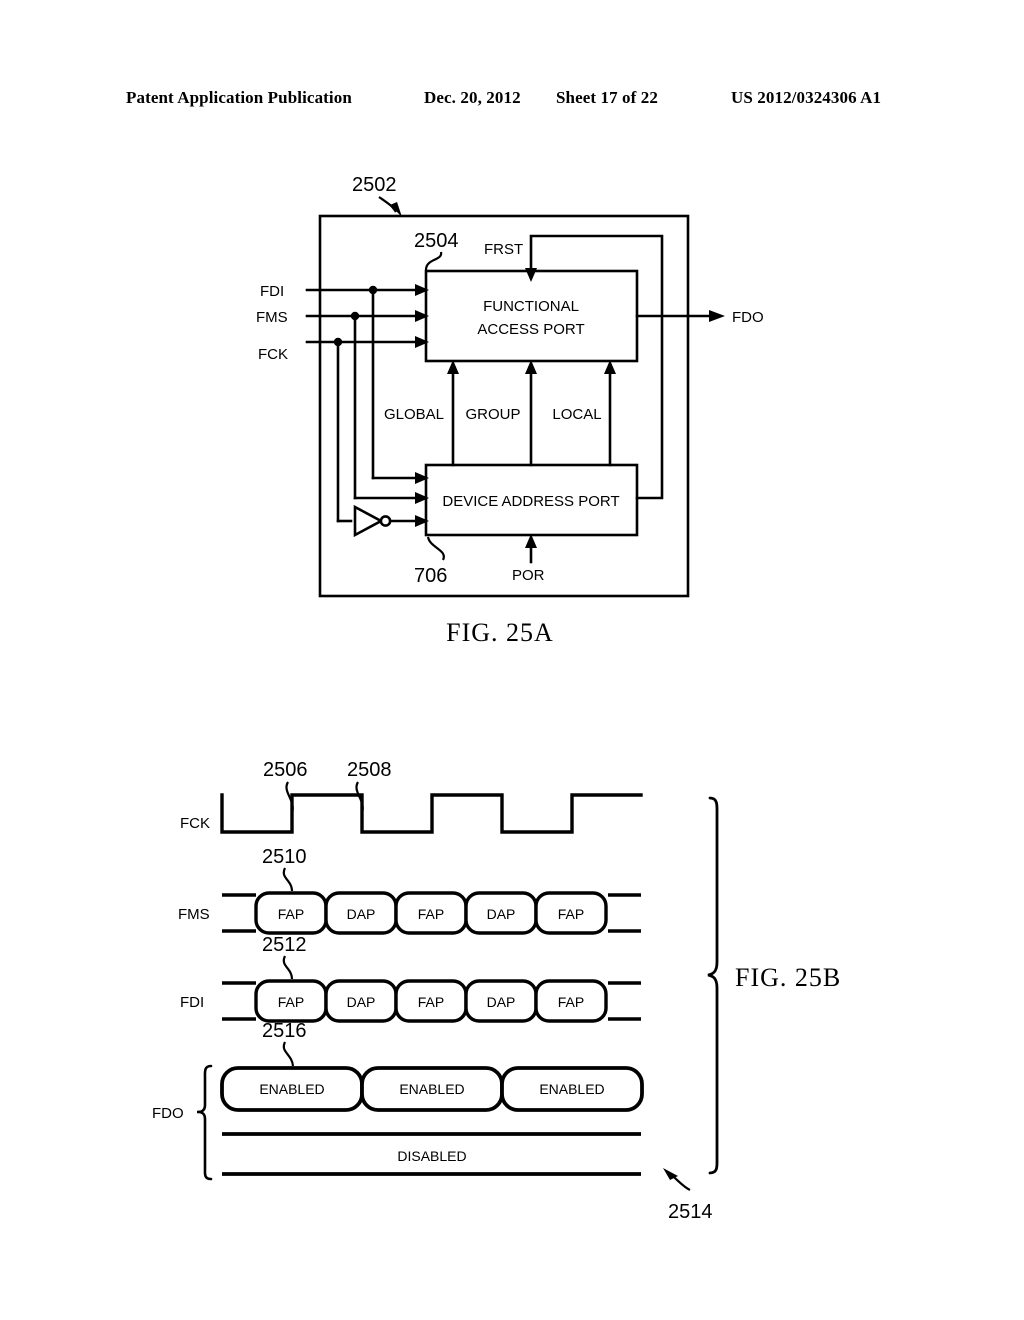  What do you see at coordinates (291, 1089) in the screenshot?
I see `fdo-enabled-cell-0-label: ENABLED` at bounding box center [291, 1089].